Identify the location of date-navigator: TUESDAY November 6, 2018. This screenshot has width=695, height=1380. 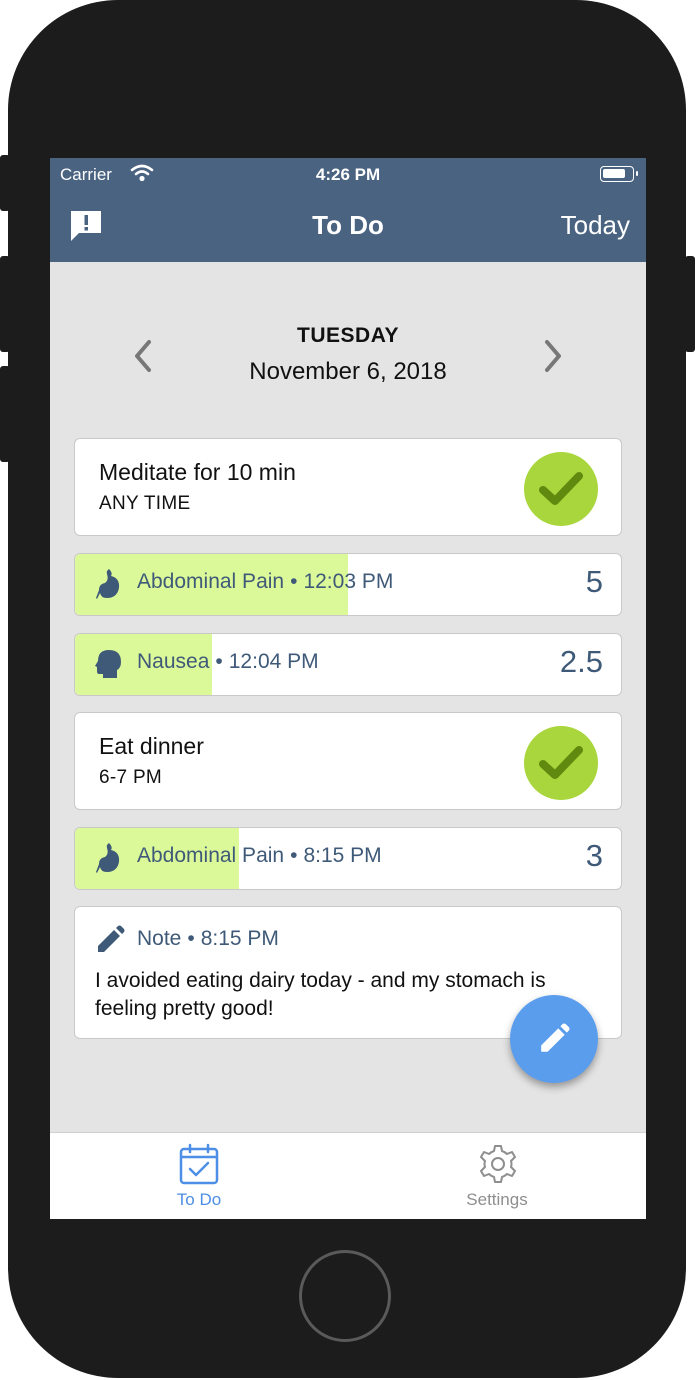
(348, 337).